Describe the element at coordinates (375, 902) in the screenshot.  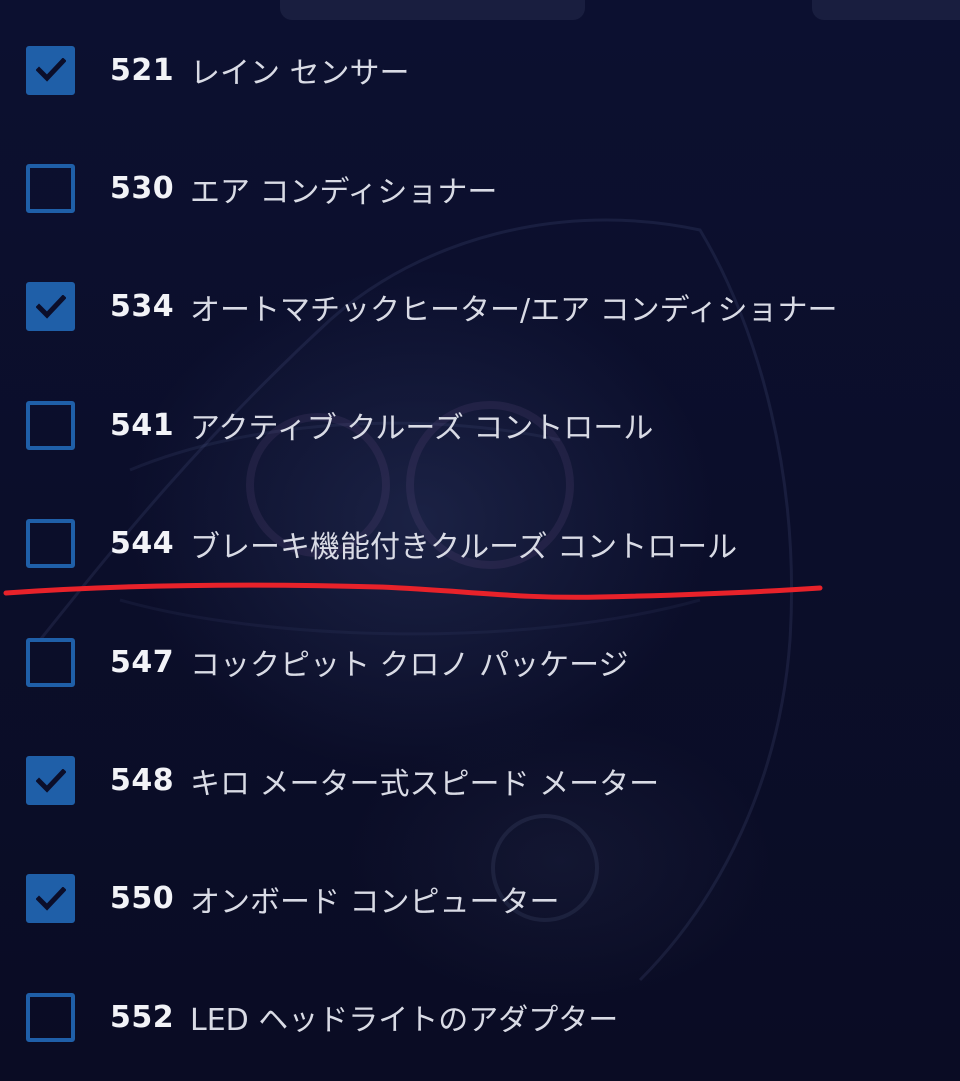
I see `option-label: オンボード コンピューター` at that location.